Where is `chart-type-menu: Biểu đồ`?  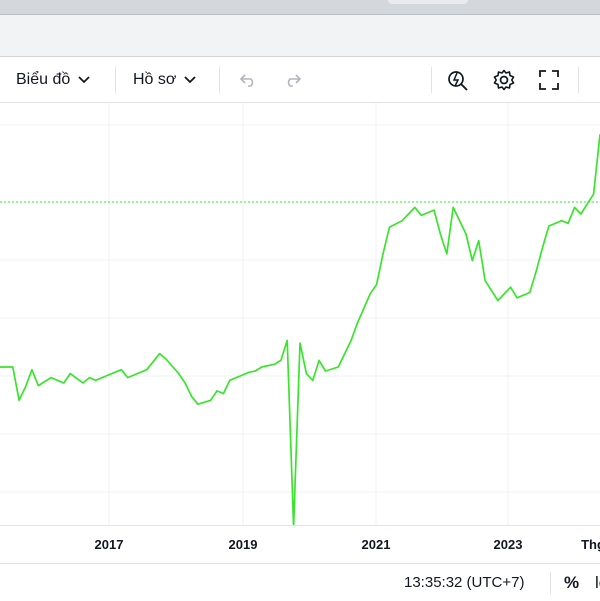 chart-type-menu: Biểu đồ is located at coordinates (53, 79).